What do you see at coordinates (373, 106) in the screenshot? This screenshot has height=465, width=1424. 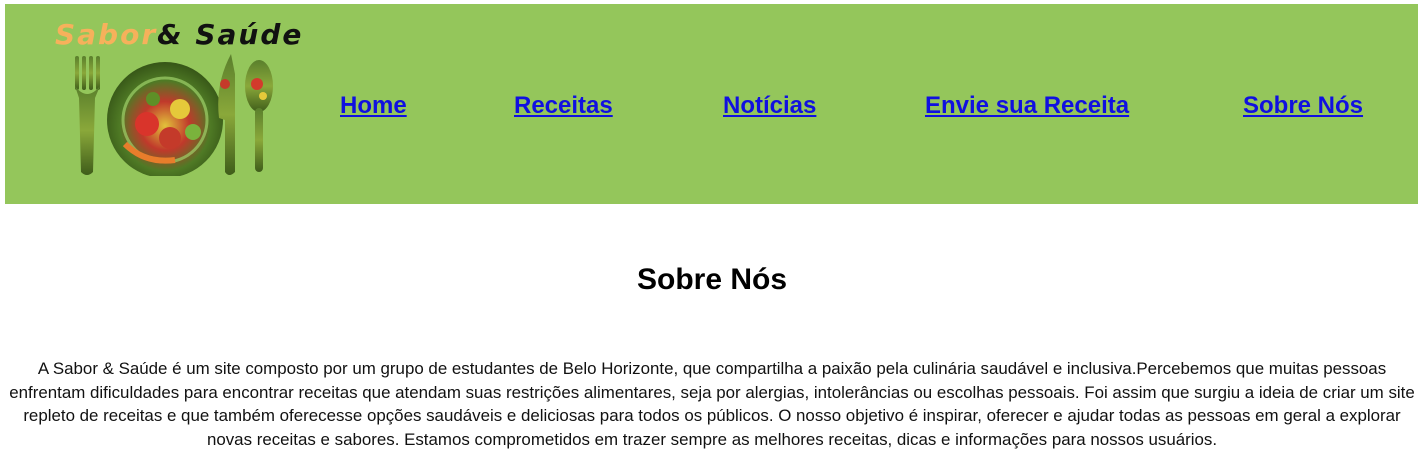 I see `nav-link-home: Home` at bounding box center [373, 106].